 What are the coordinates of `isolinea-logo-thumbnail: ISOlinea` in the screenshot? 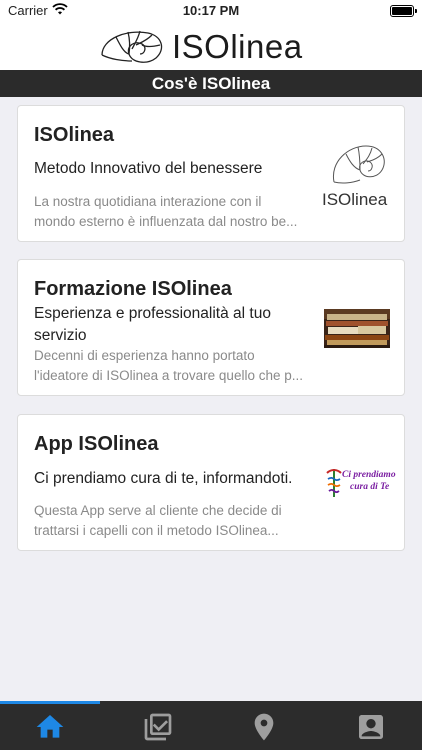 It's located at (358, 175).